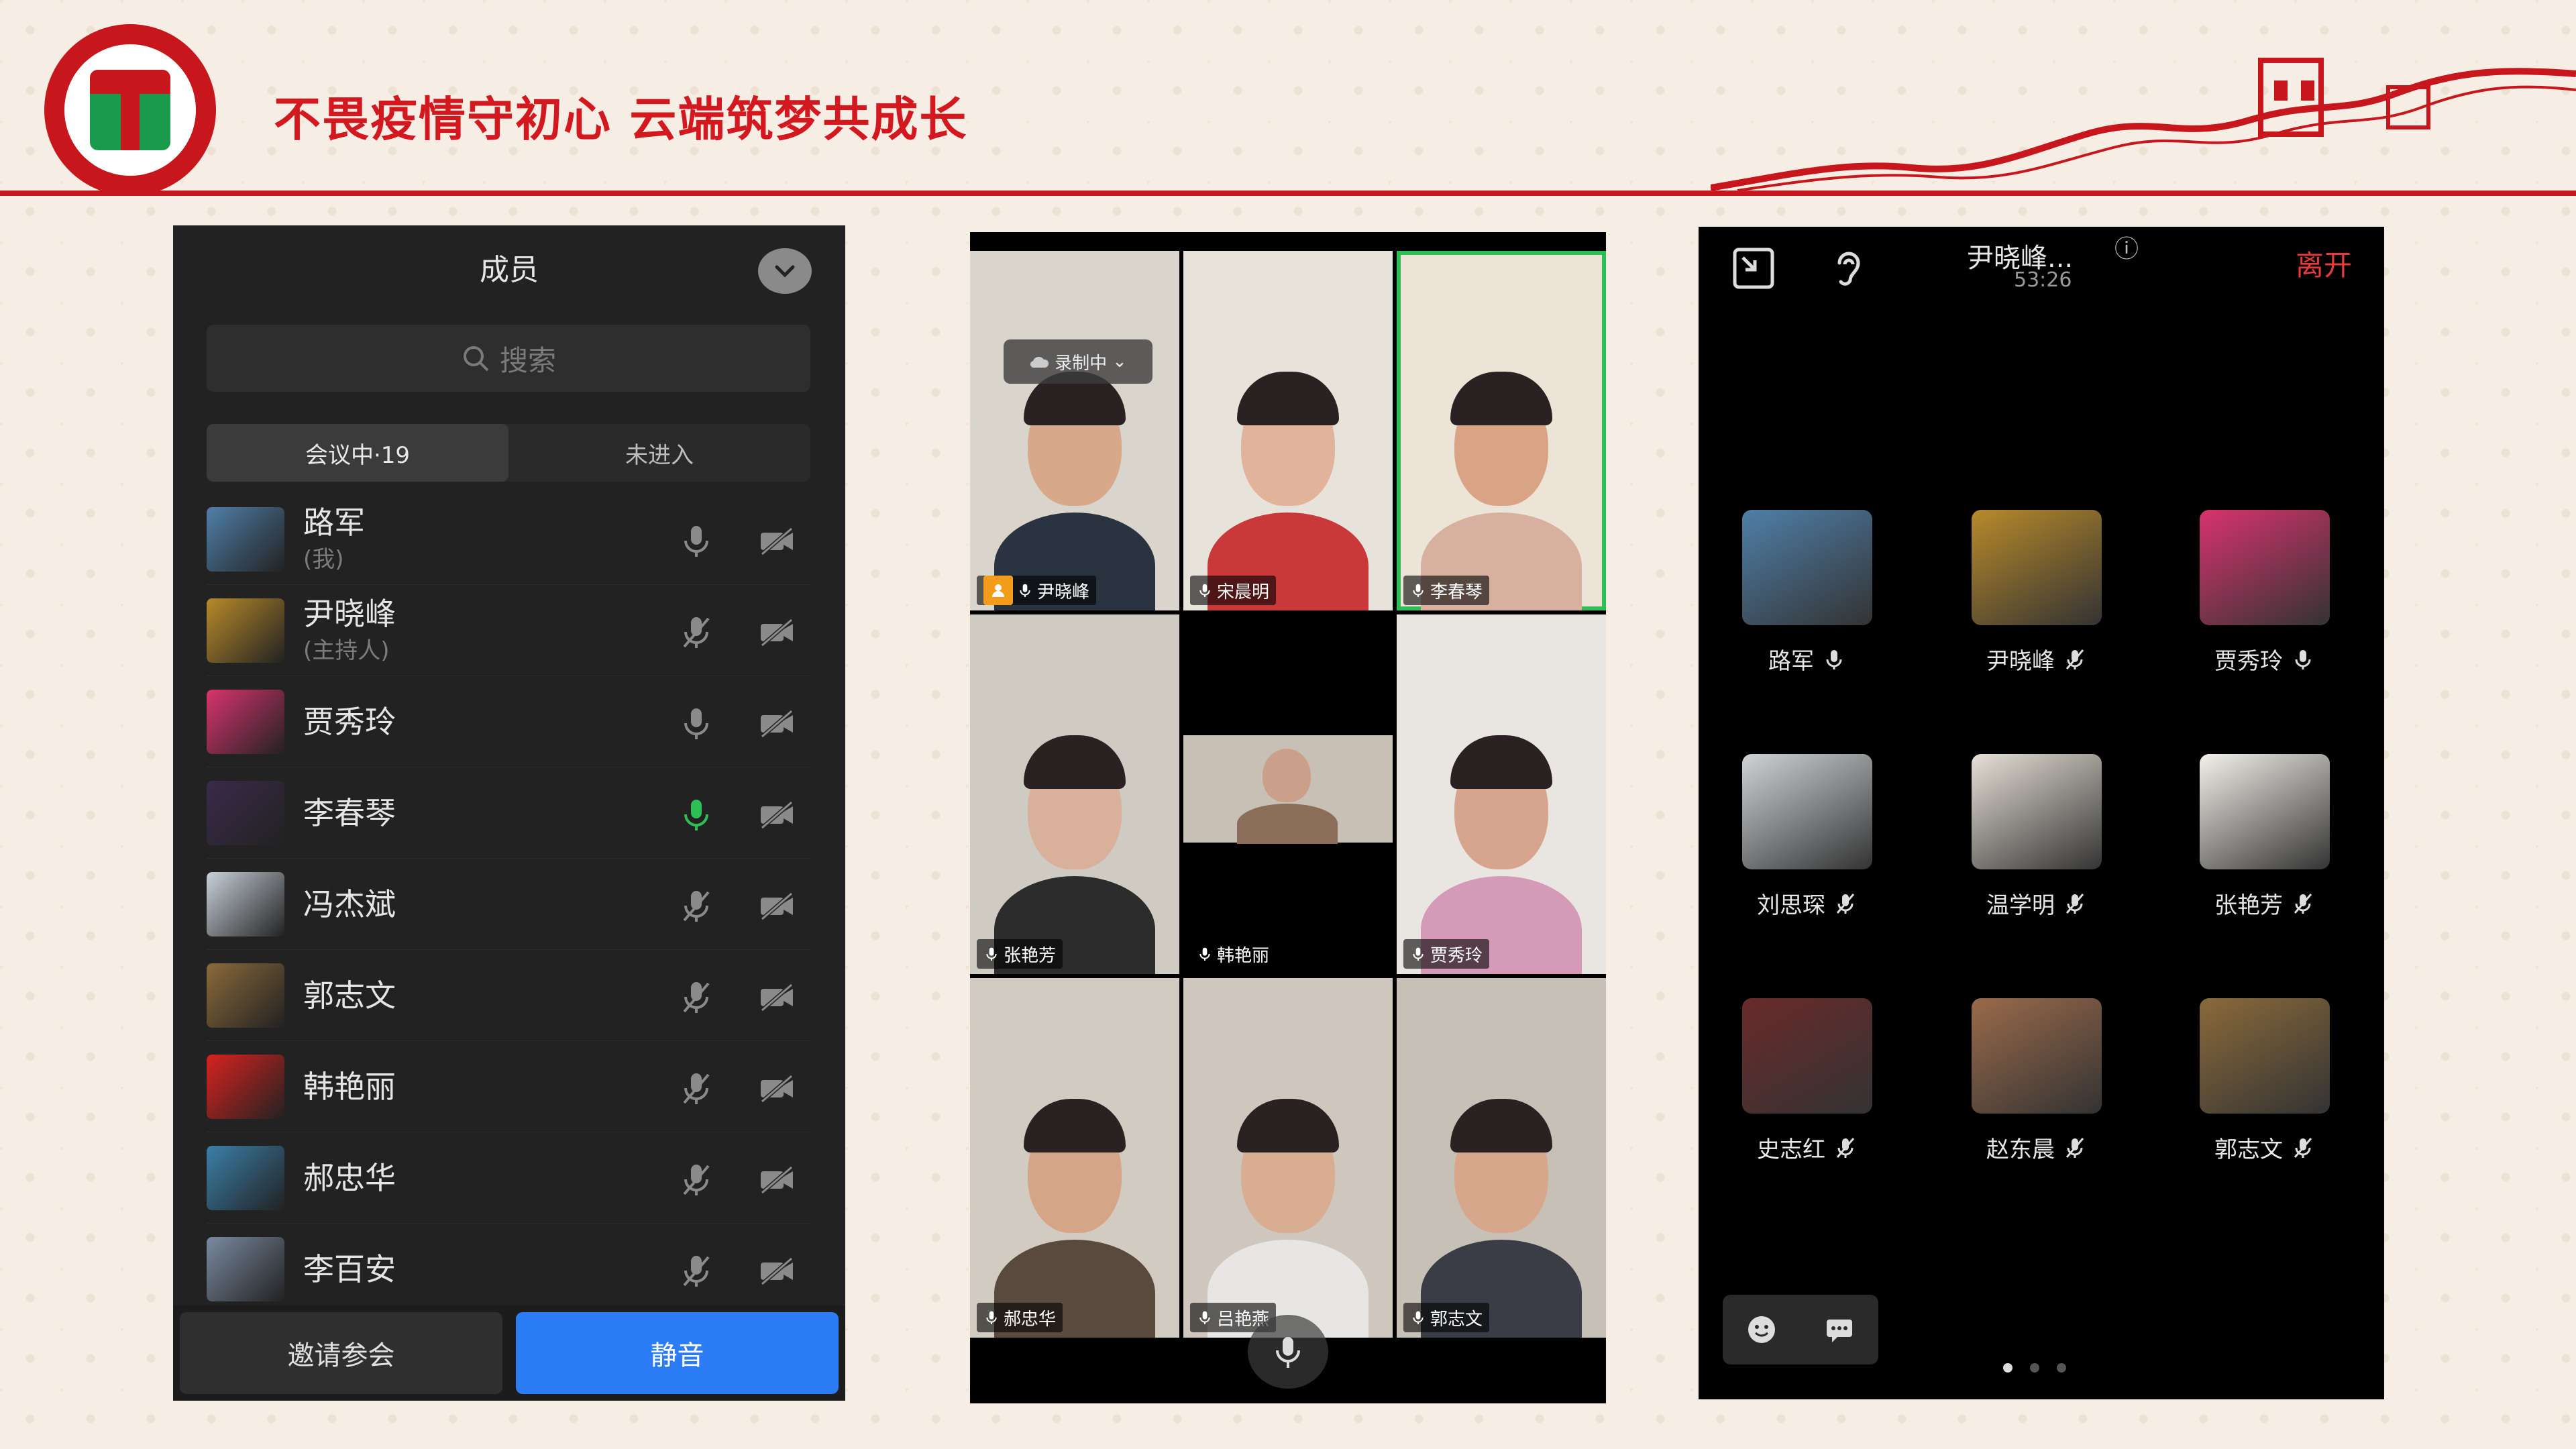  I want to click on participant-label: 贾秀玲, so click(1446, 954).